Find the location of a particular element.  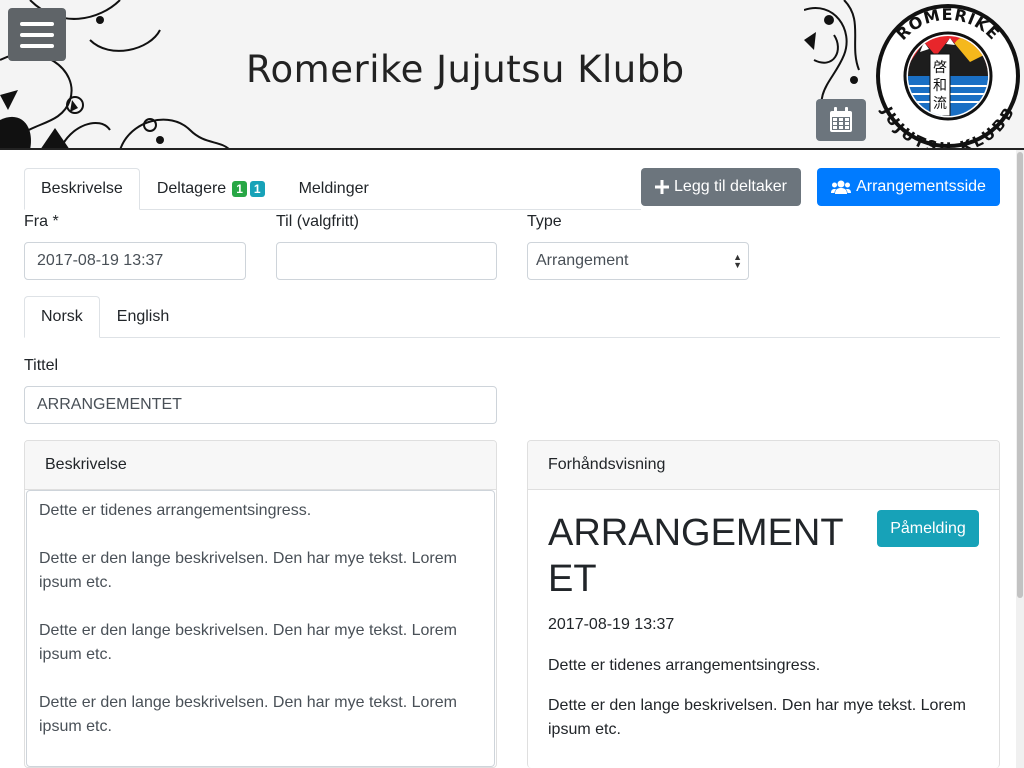

language-tabs: Norsk English is located at coordinates (512, 317).